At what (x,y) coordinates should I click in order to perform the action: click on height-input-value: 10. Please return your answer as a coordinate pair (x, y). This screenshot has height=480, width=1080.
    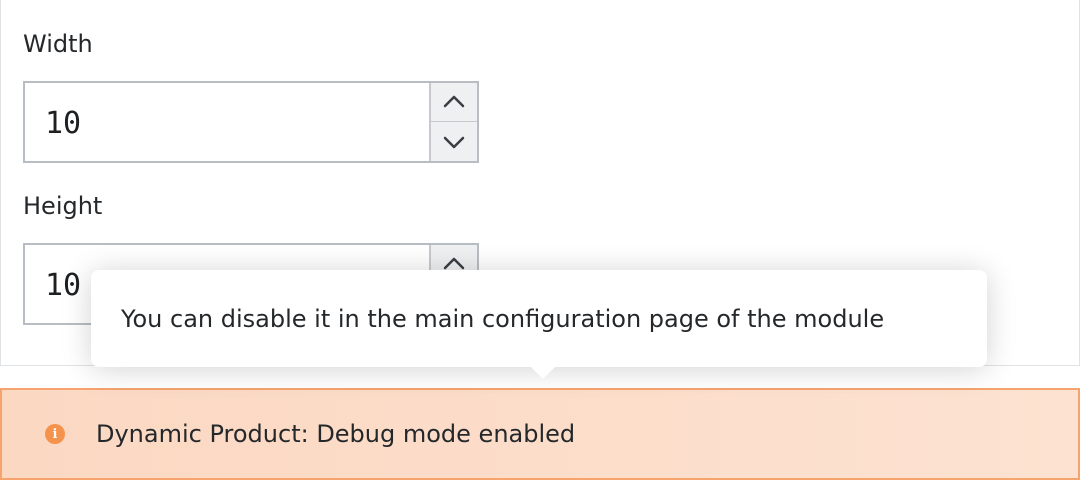
    Looking at the image, I should click on (63, 284).